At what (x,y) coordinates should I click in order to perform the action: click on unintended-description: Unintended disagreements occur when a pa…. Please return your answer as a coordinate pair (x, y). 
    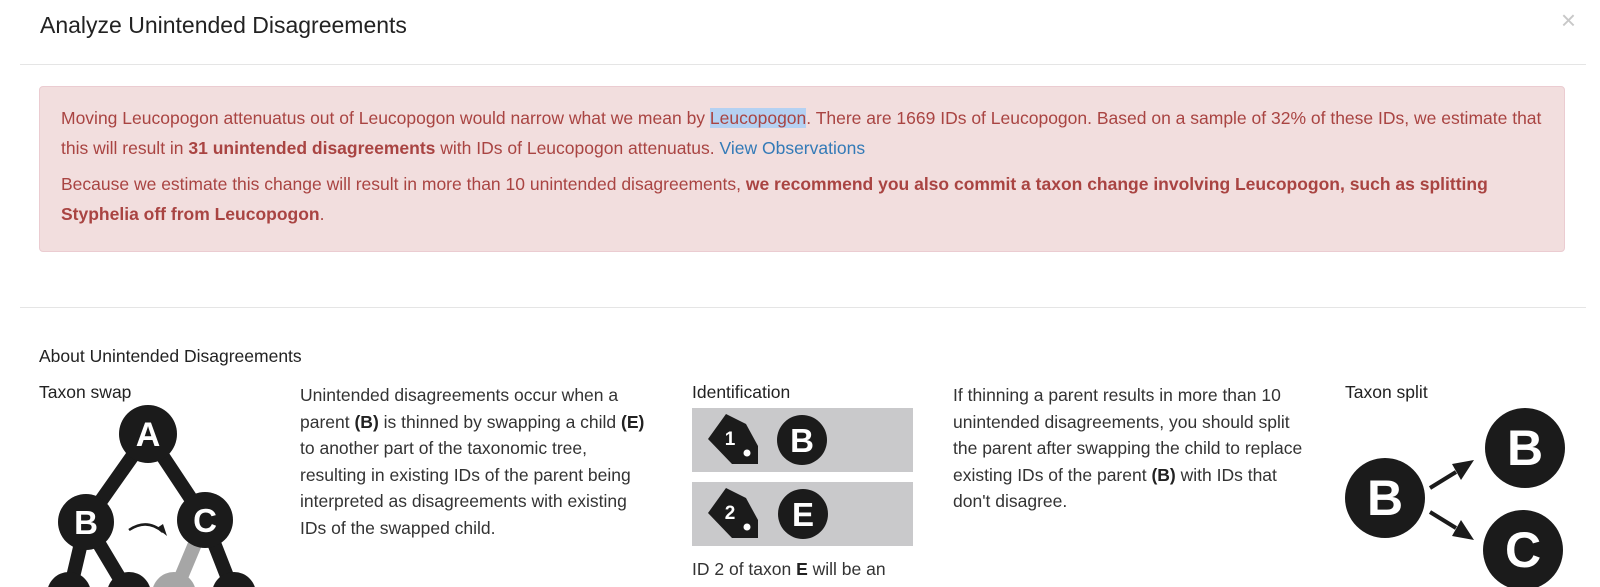
    Looking at the image, I should click on (472, 461).